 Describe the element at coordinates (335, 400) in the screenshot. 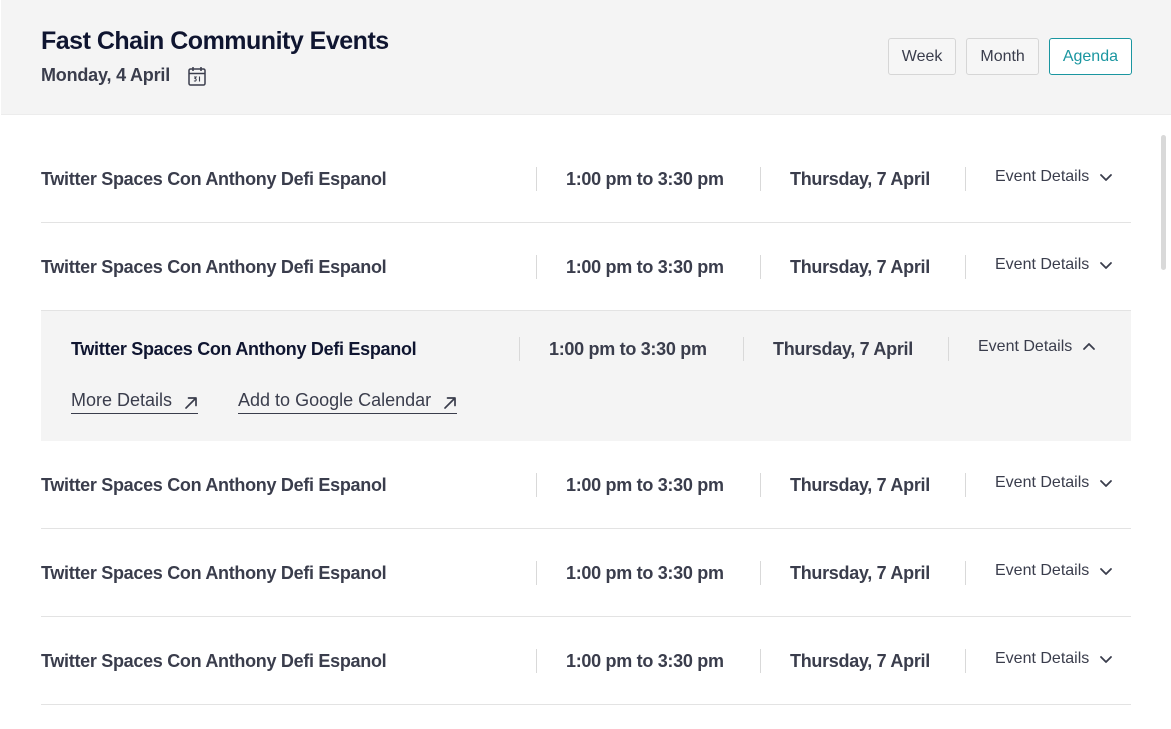

I see `add-to-google-calendar-label: Add to Google Calendar` at that location.